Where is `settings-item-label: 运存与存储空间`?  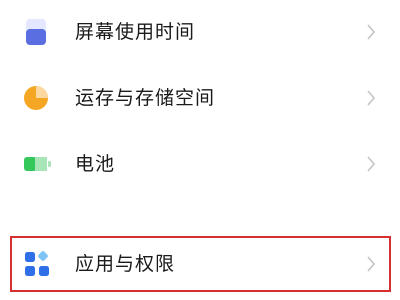 settings-item-label: 运存与存储空间 is located at coordinates (145, 98).